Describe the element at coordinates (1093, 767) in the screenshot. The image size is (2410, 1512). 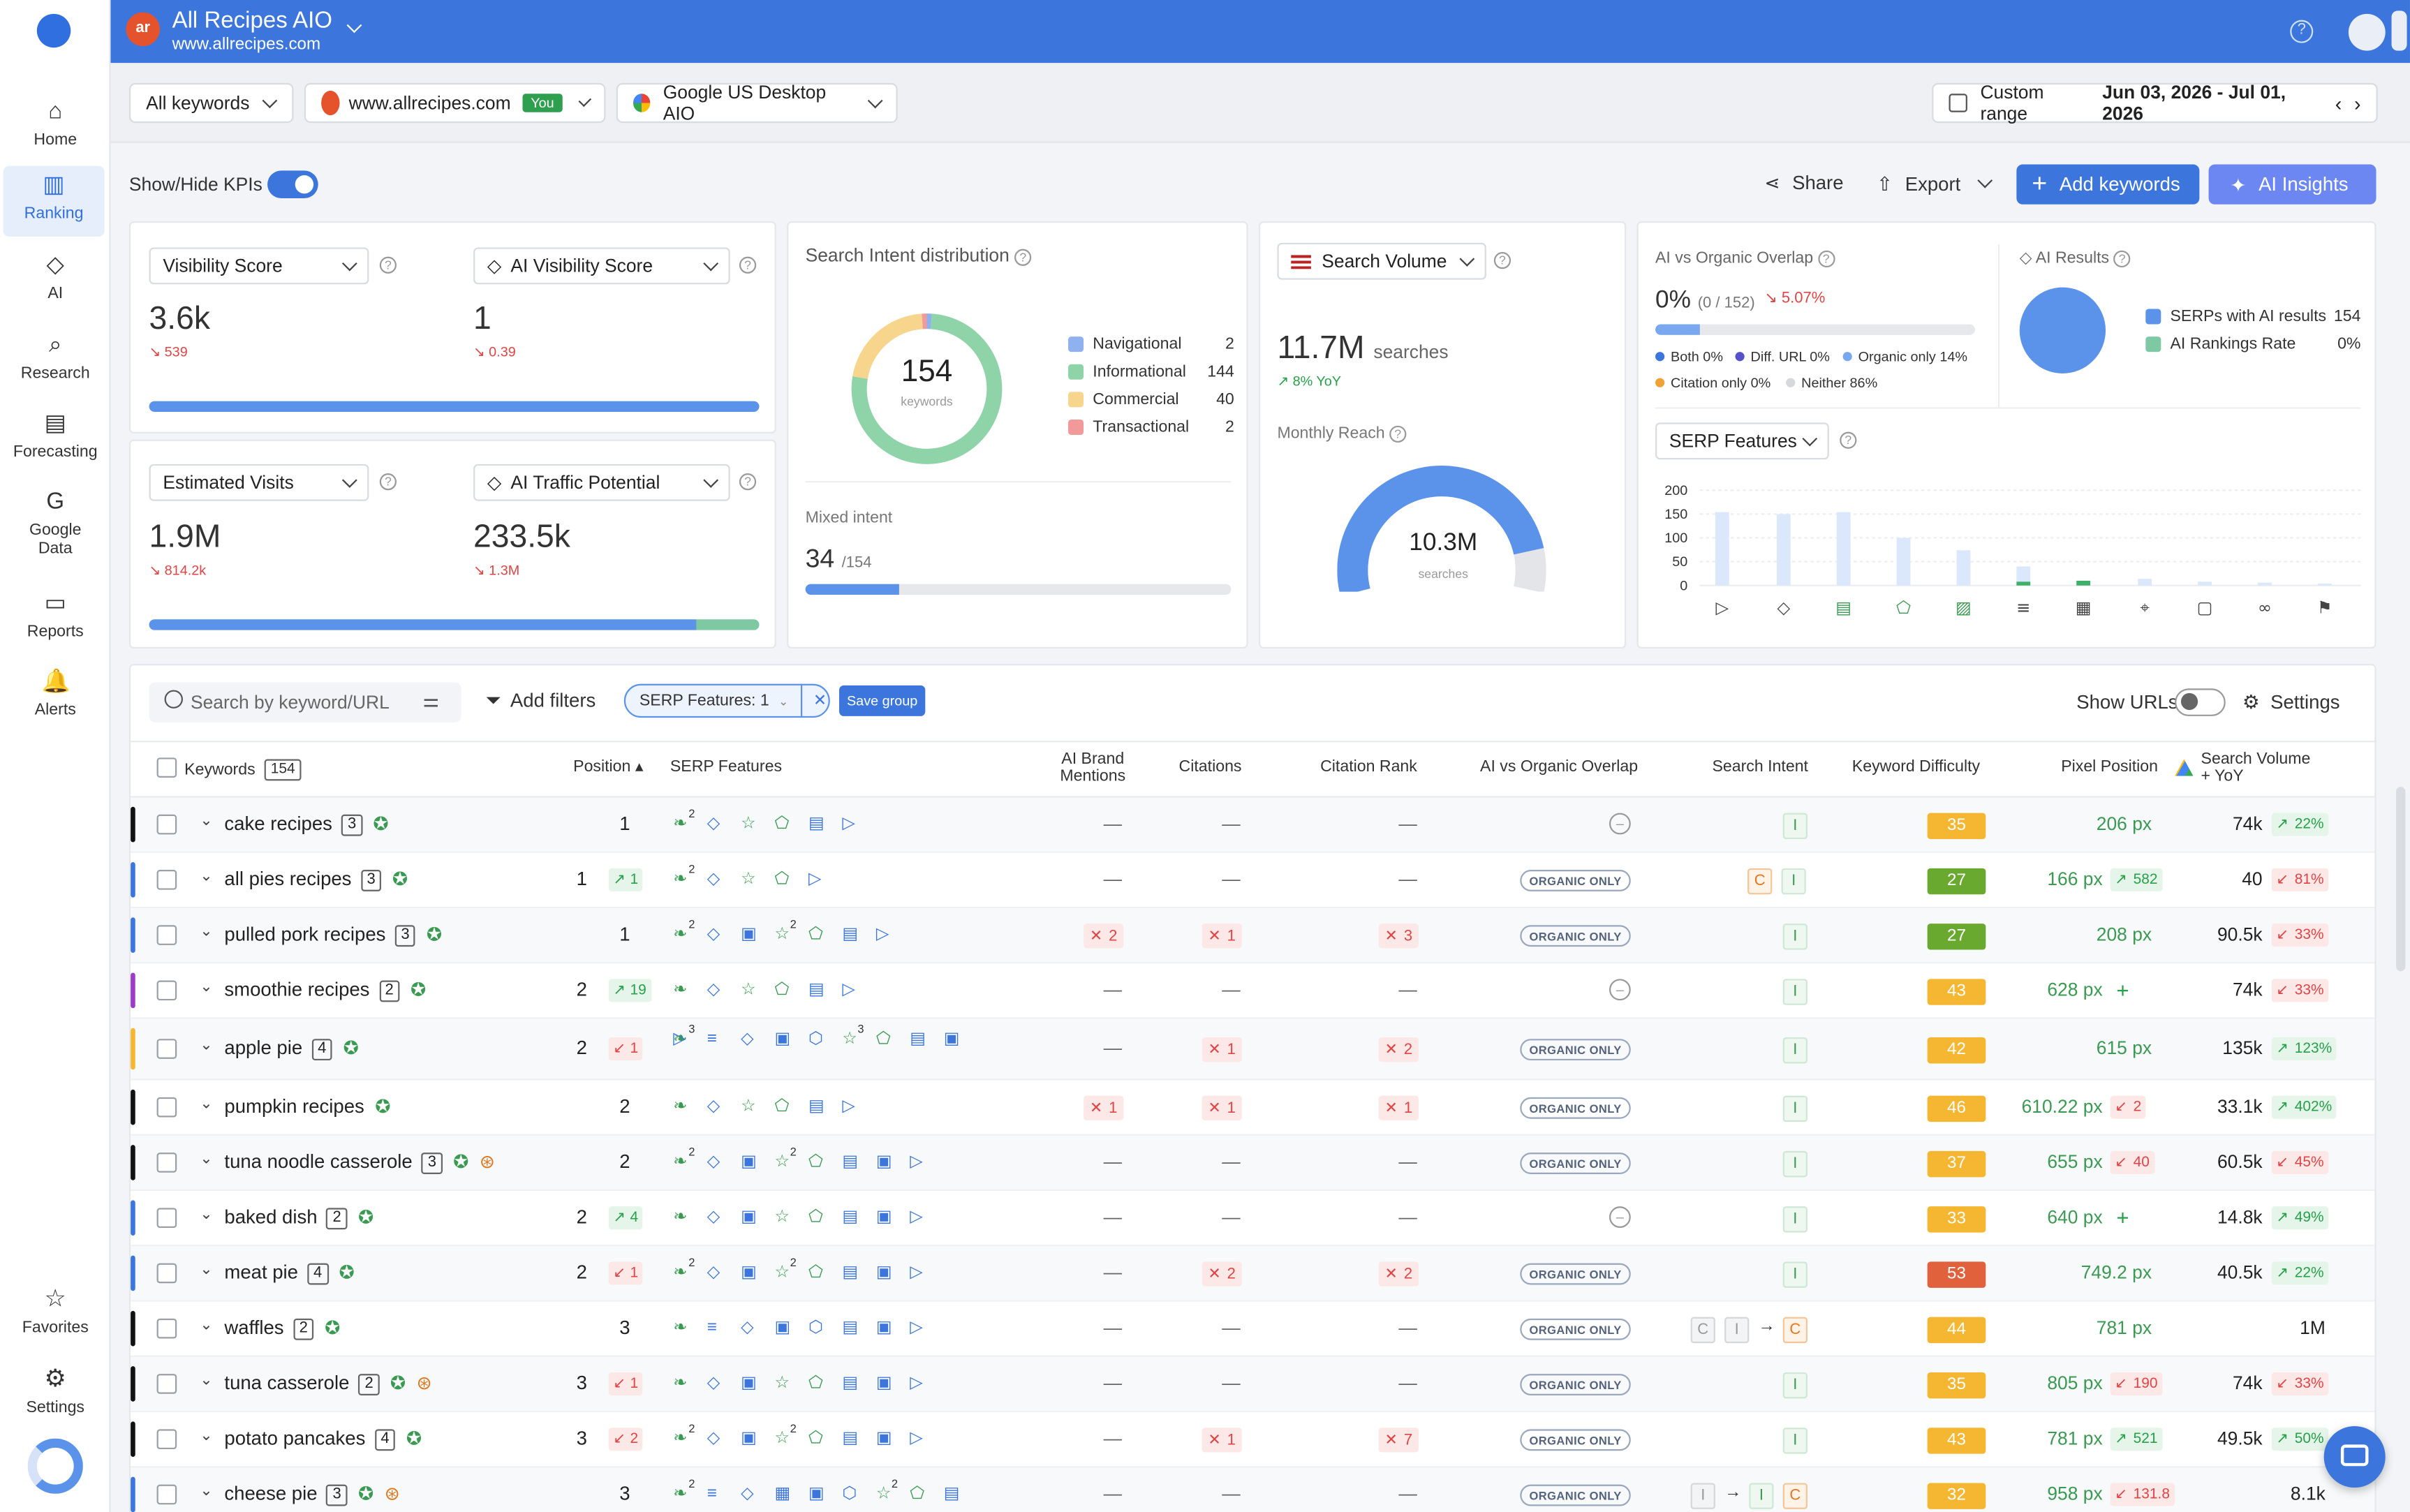
I see `header-ai-brand-mentions: AI Brand Mentions` at that location.